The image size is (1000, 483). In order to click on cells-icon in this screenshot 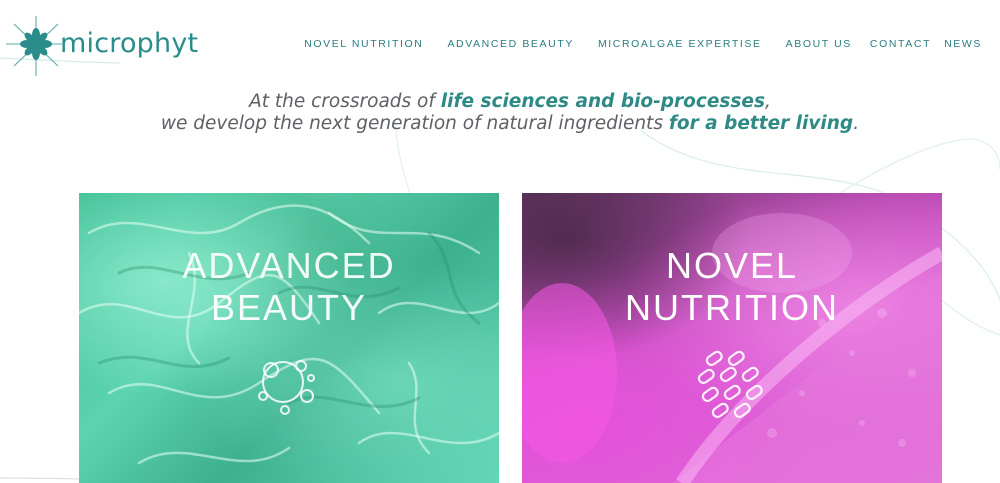, I will do `click(730, 384)`.